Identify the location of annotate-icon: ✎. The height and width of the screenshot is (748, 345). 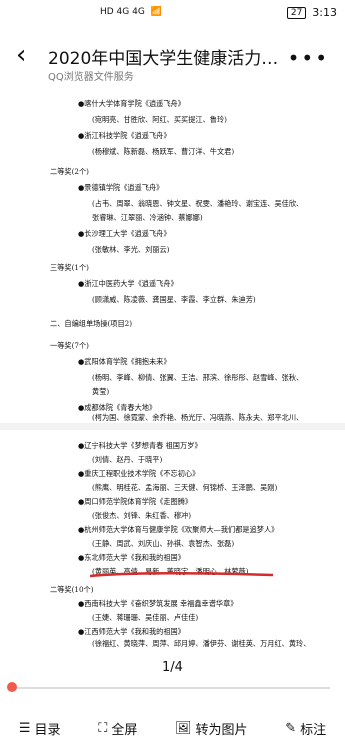
(291, 728).